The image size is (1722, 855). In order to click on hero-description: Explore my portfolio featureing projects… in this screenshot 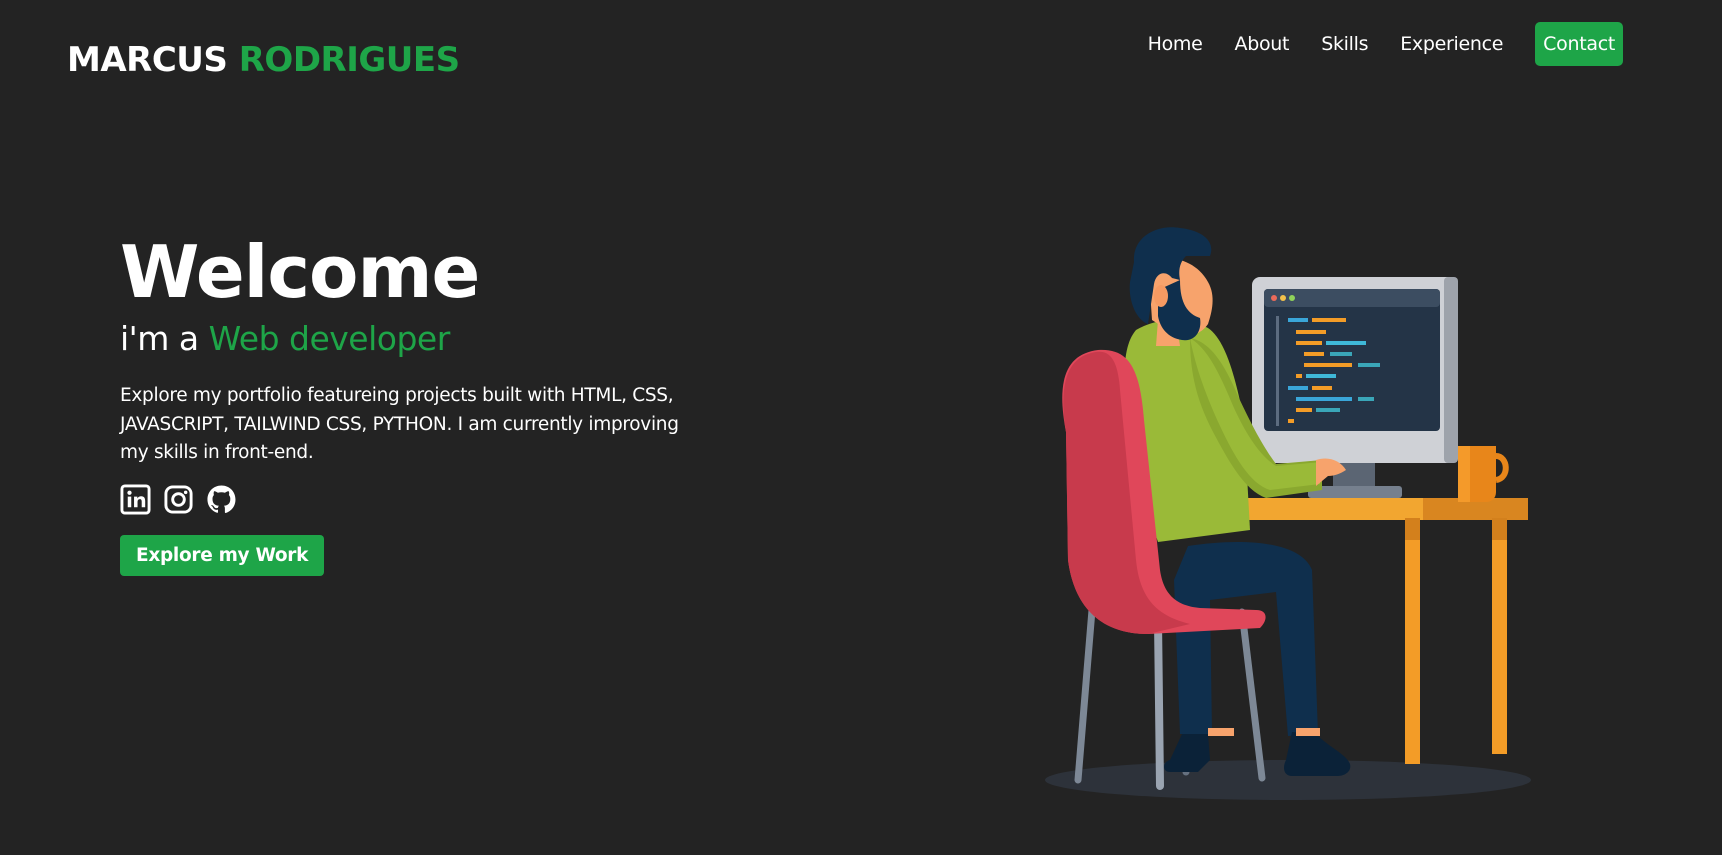, I will do `click(399, 424)`.